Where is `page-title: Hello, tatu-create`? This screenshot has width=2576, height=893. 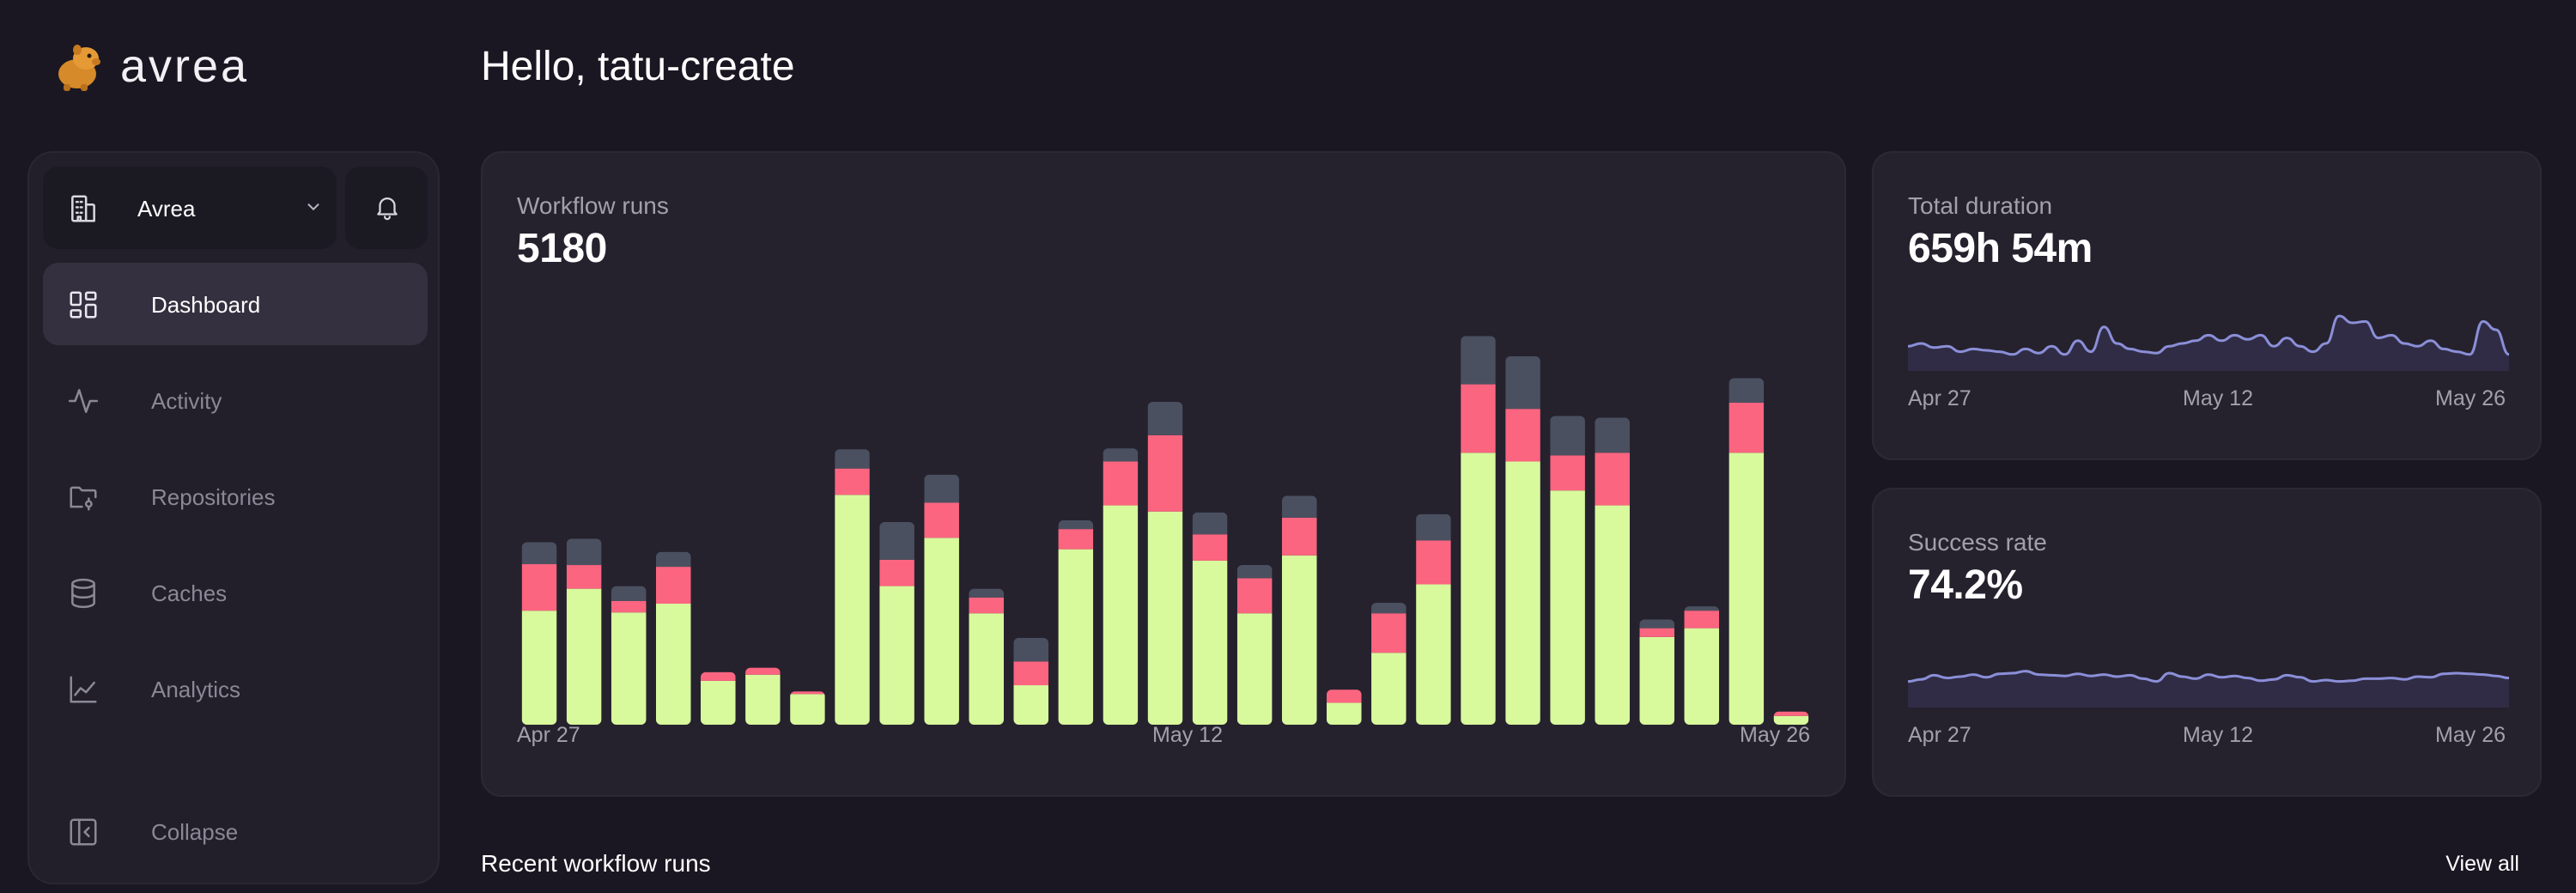
page-title: Hello, tatu-create is located at coordinates (638, 66).